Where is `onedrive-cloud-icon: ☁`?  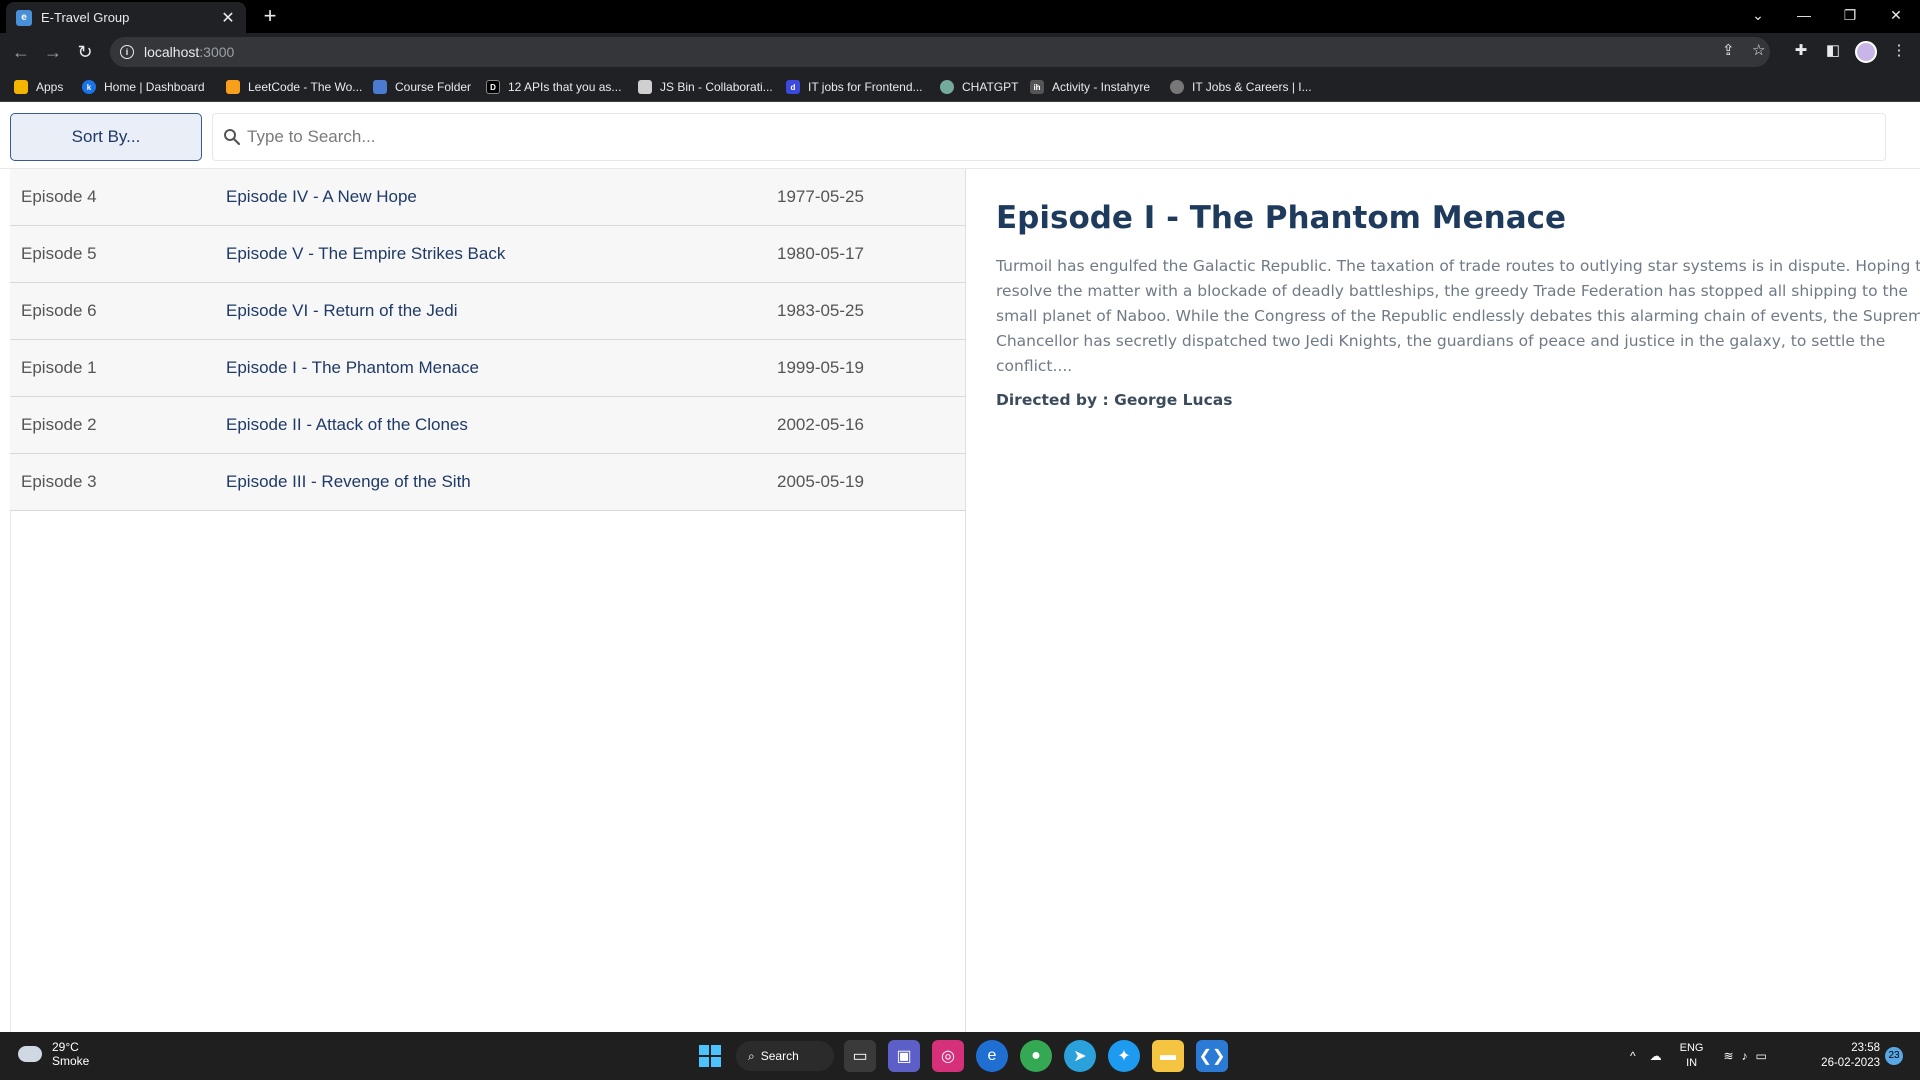
onedrive-cloud-icon: ☁ is located at coordinates (1656, 1056).